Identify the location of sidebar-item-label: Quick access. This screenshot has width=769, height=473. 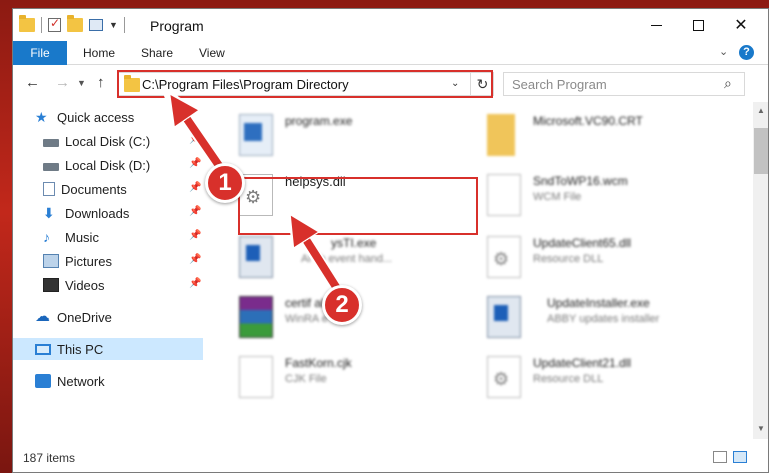
(96, 117).